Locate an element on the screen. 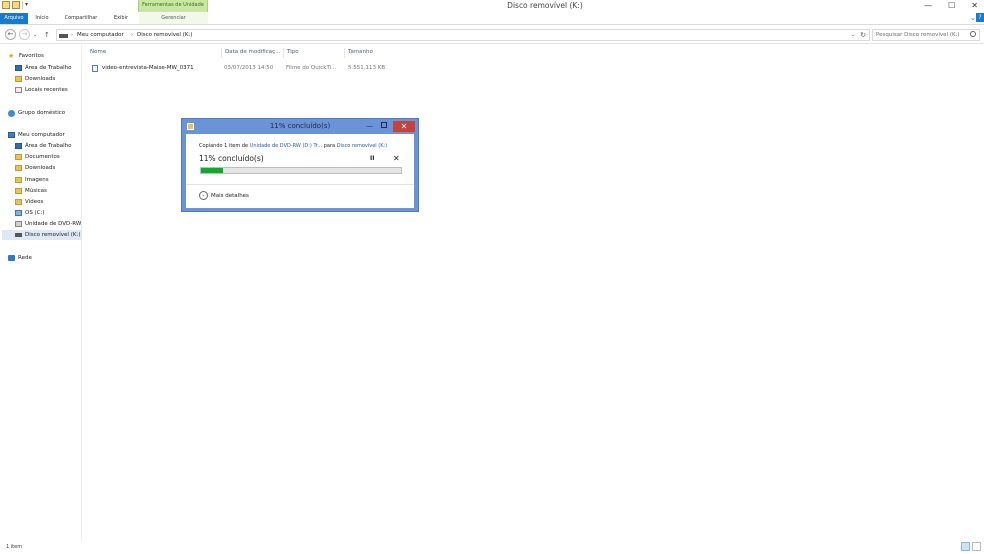 Image resolution: width=984 pixels, height=554 pixels. column-header-name: Nome is located at coordinates (98, 52).